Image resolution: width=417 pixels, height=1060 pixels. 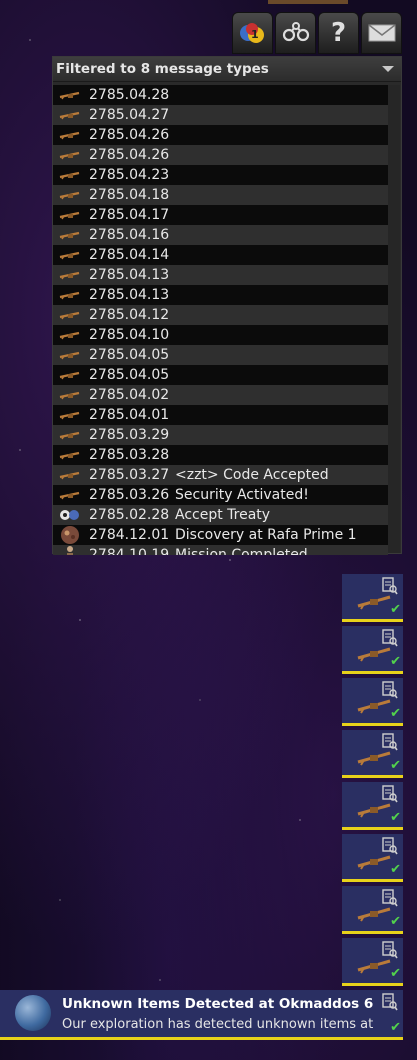 I want to click on message-row: 2785.04.27, so click(x=220, y=115).